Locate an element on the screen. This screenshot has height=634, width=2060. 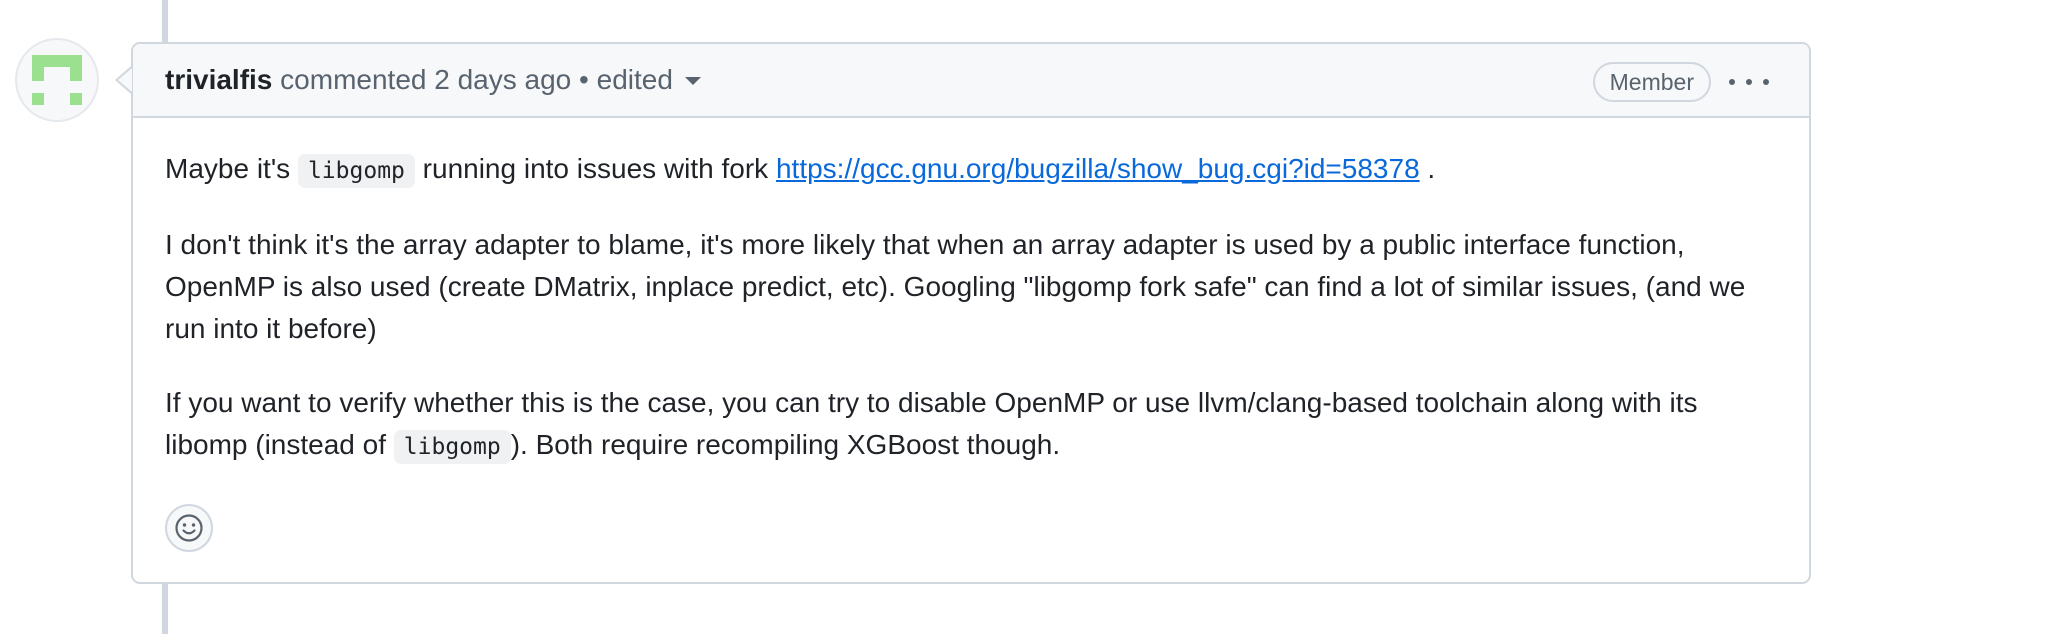
paragraph-text: Maybe it's is located at coordinates (228, 168).